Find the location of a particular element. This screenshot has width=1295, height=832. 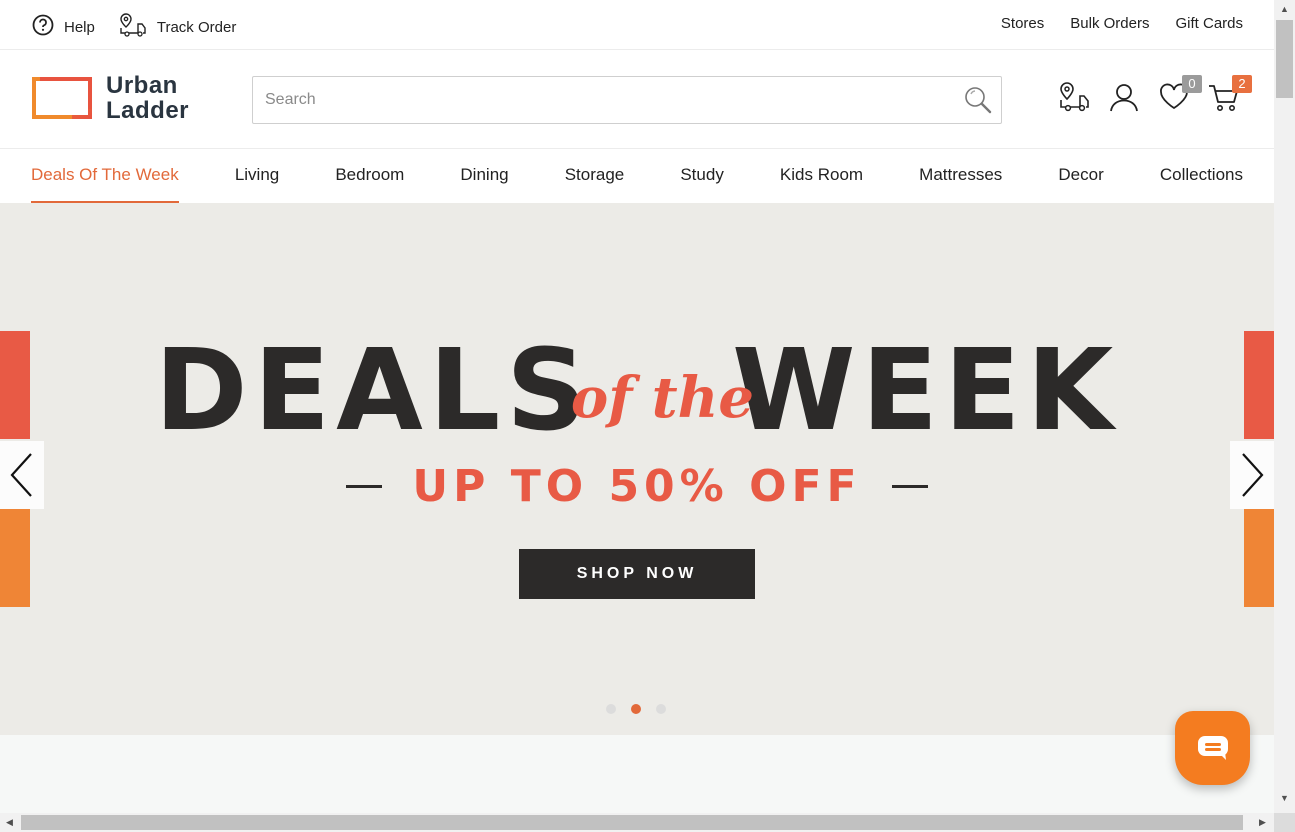

hero-dash-right is located at coordinates (909, 486).